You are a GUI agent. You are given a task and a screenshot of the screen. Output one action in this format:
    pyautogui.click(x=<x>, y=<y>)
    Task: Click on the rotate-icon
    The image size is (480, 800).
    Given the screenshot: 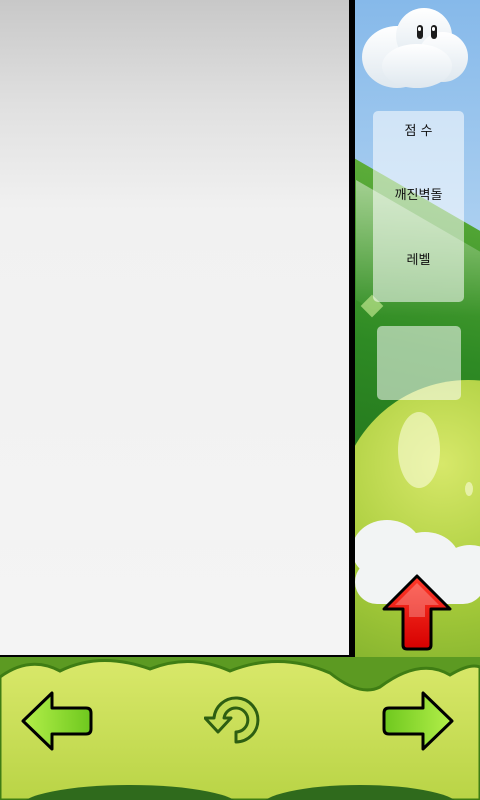 What is the action you would take?
    pyautogui.click(x=231, y=720)
    